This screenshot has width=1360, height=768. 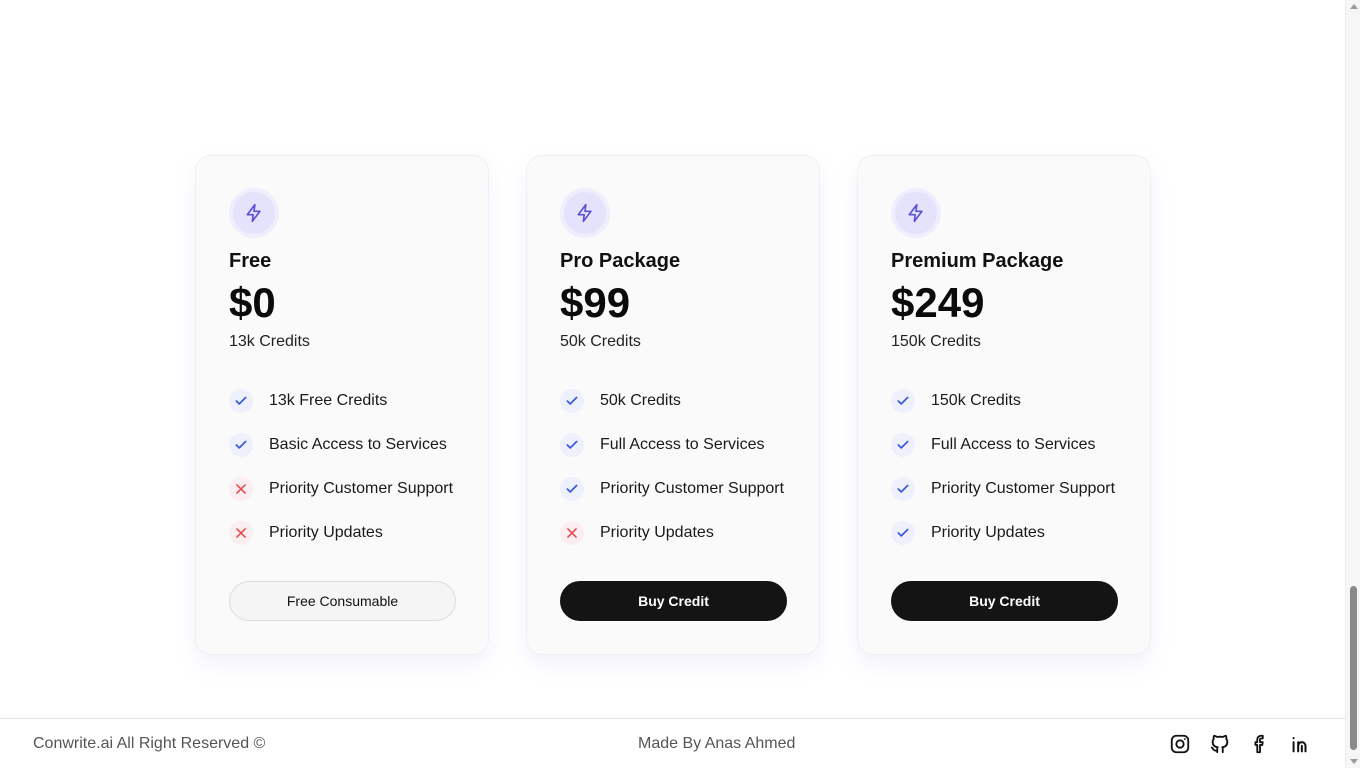 I want to click on feature-label: 150k Credits, so click(x=976, y=400).